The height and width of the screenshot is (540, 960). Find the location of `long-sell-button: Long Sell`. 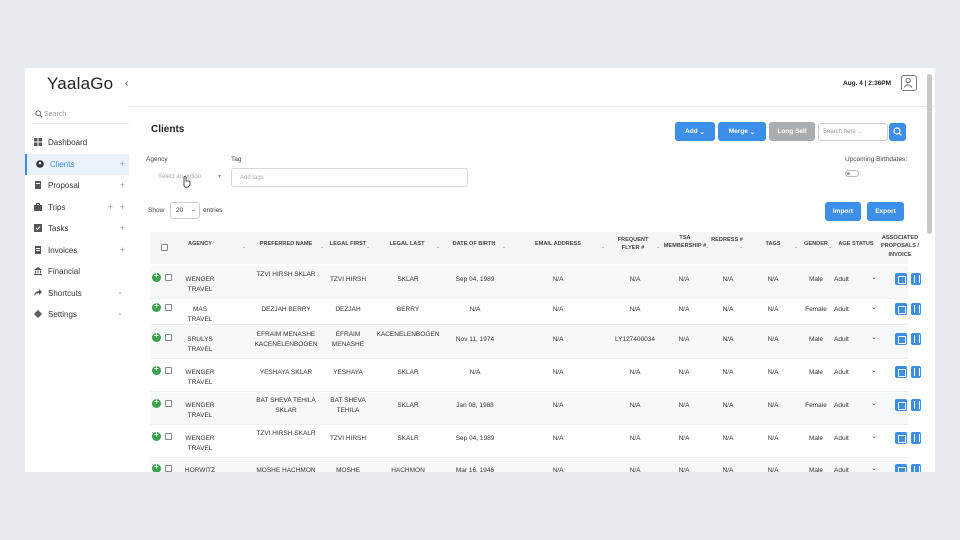

long-sell-button: Long Sell is located at coordinates (792, 131).